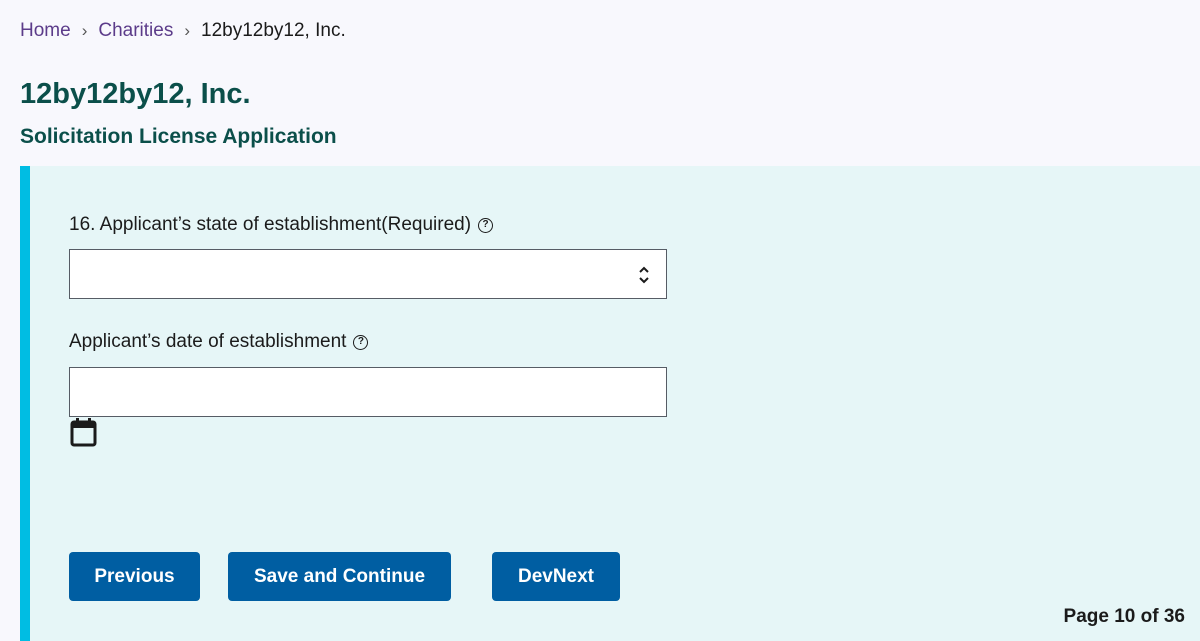 This screenshot has width=1200, height=641. Describe the element at coordinates (644, 275) in the screenshot. I see `select-arrows-icon` at that location.